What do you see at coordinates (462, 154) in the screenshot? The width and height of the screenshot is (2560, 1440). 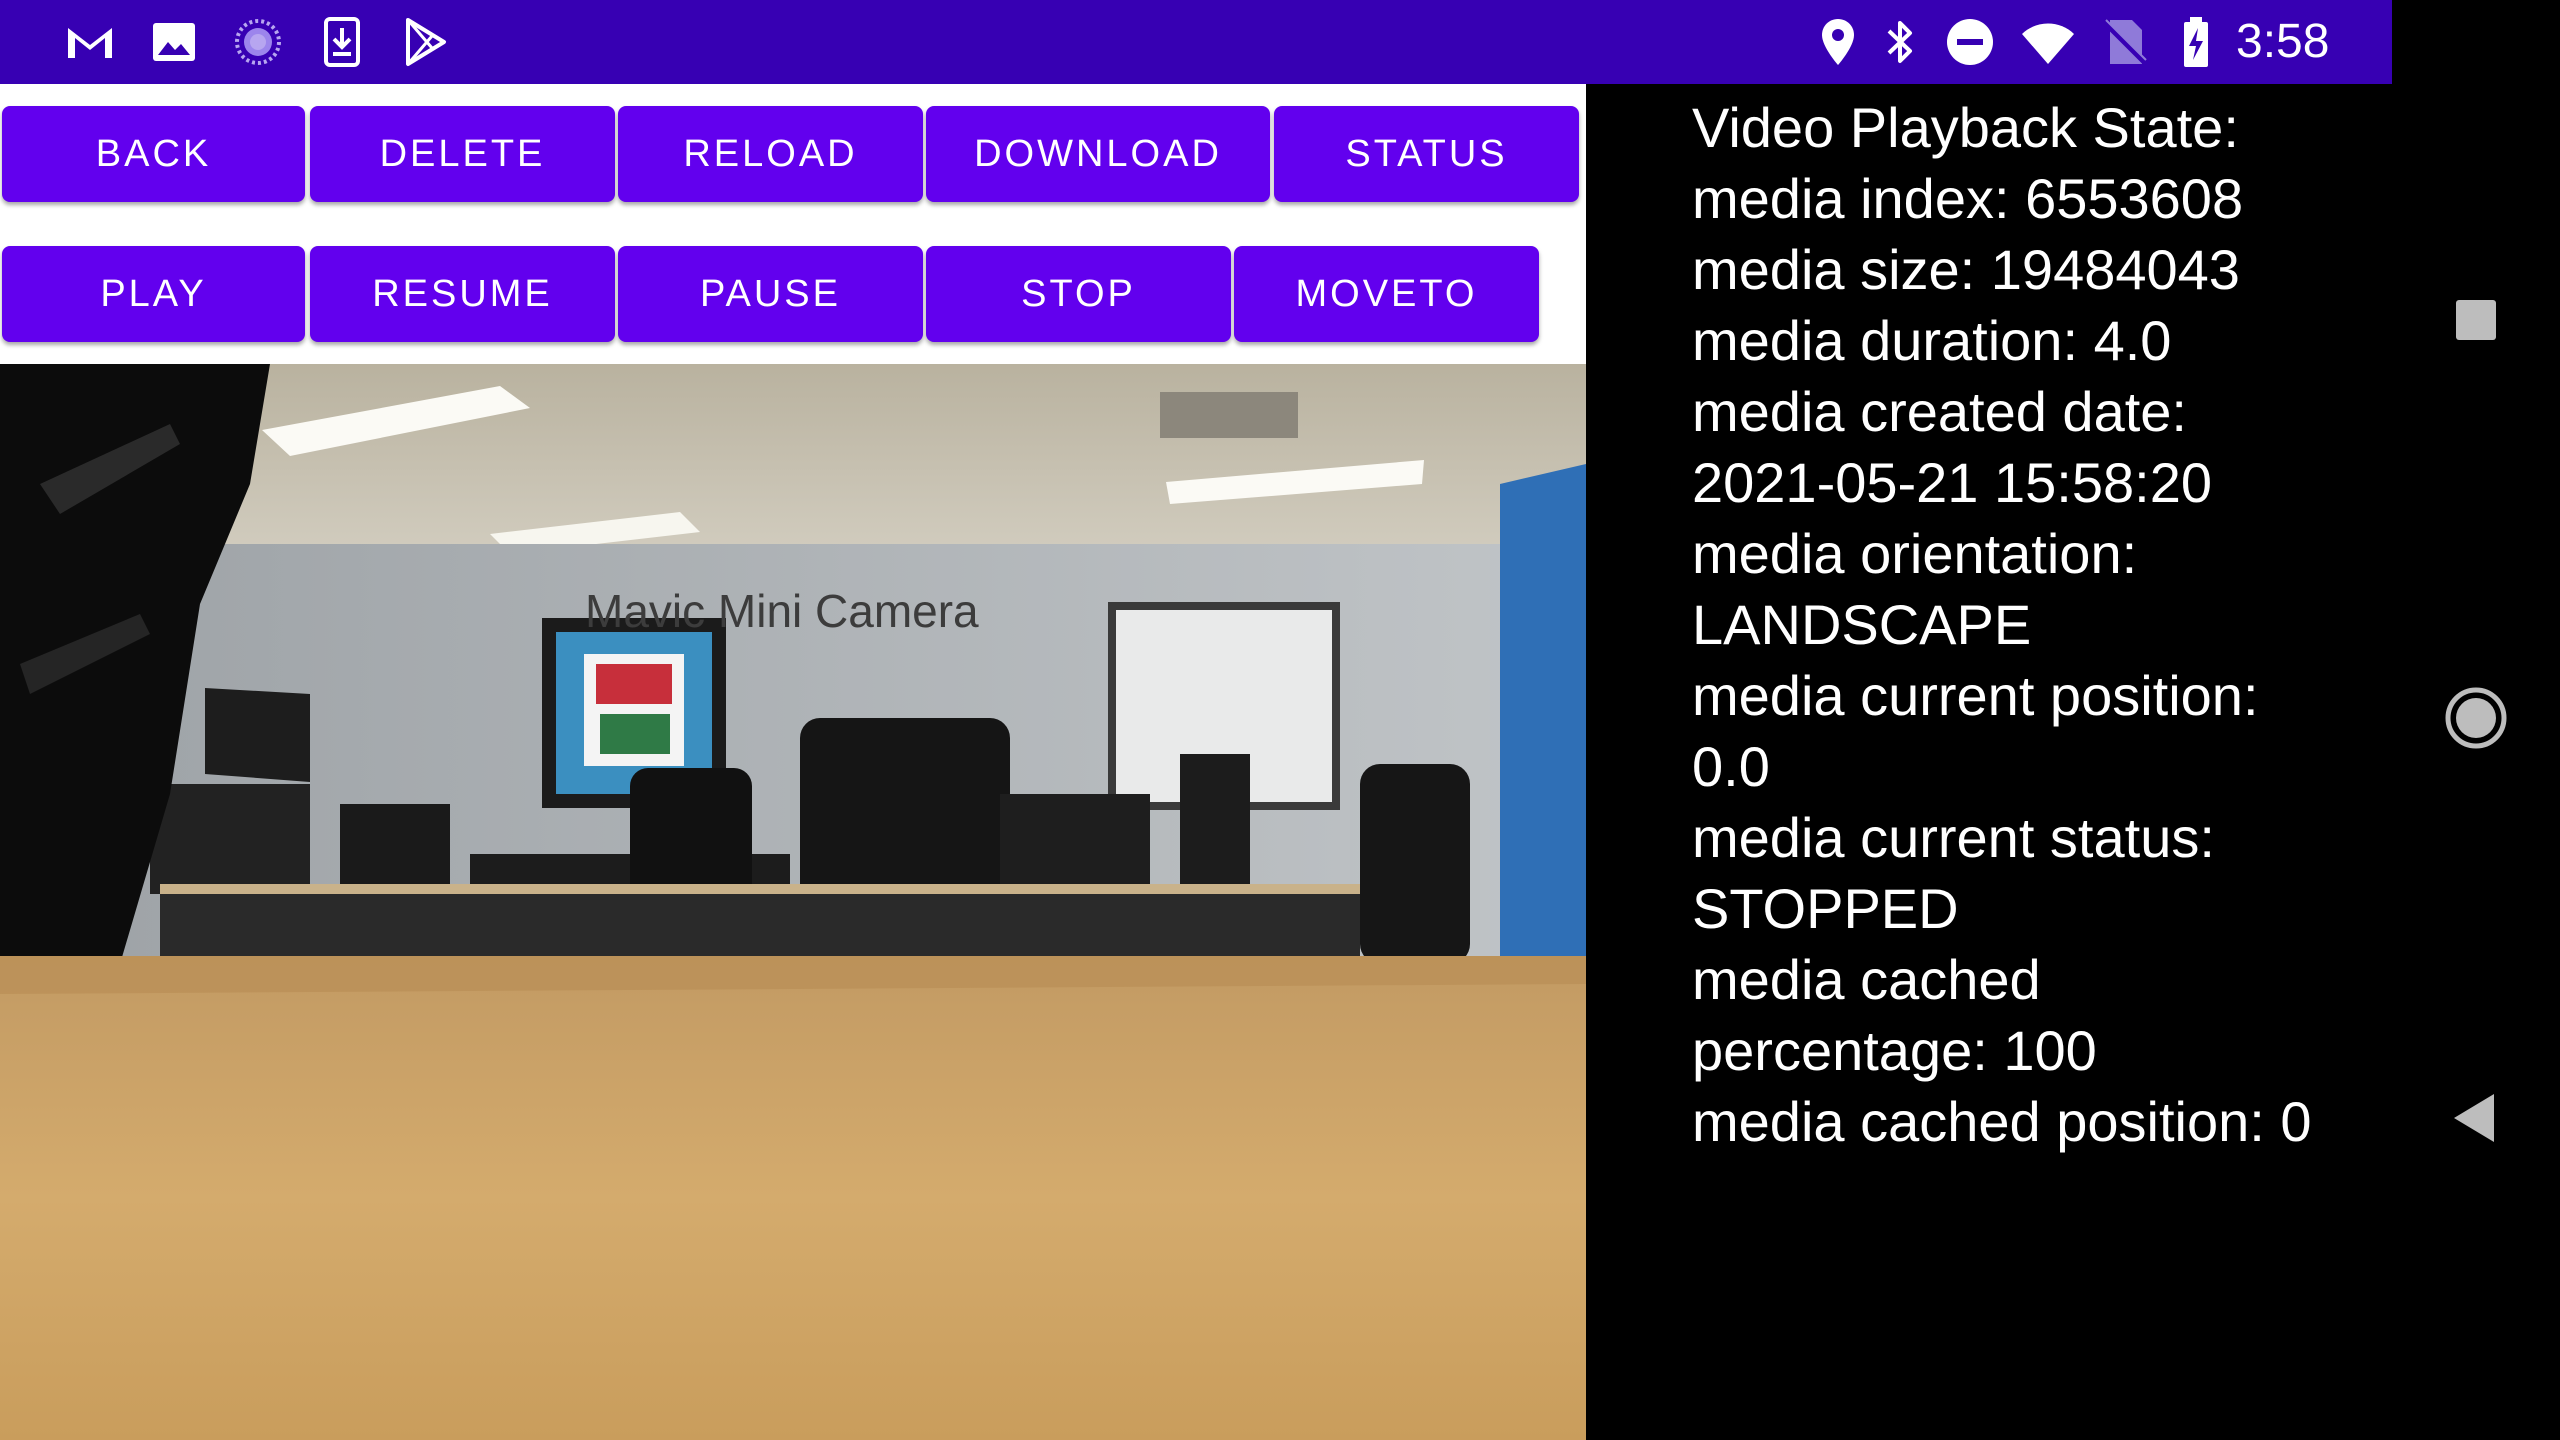 I see `delete-button: DELETE` at bounding box center [462, 154].